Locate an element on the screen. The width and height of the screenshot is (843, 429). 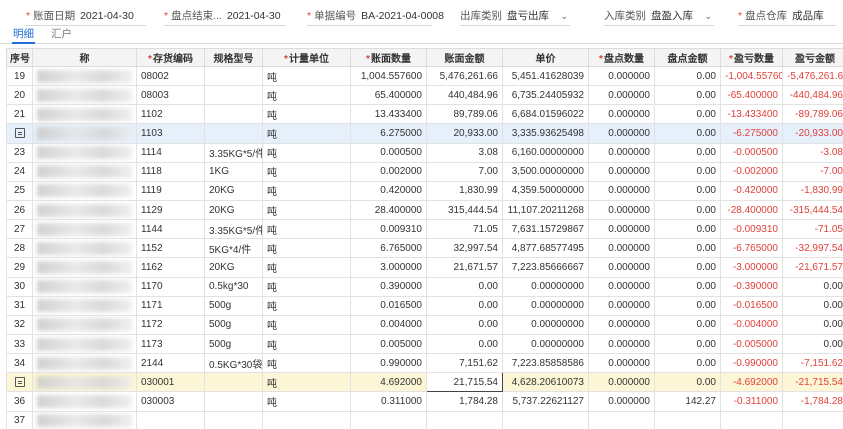
diff-qty-cell: -0.016500 is located at coordinates (751, 305).